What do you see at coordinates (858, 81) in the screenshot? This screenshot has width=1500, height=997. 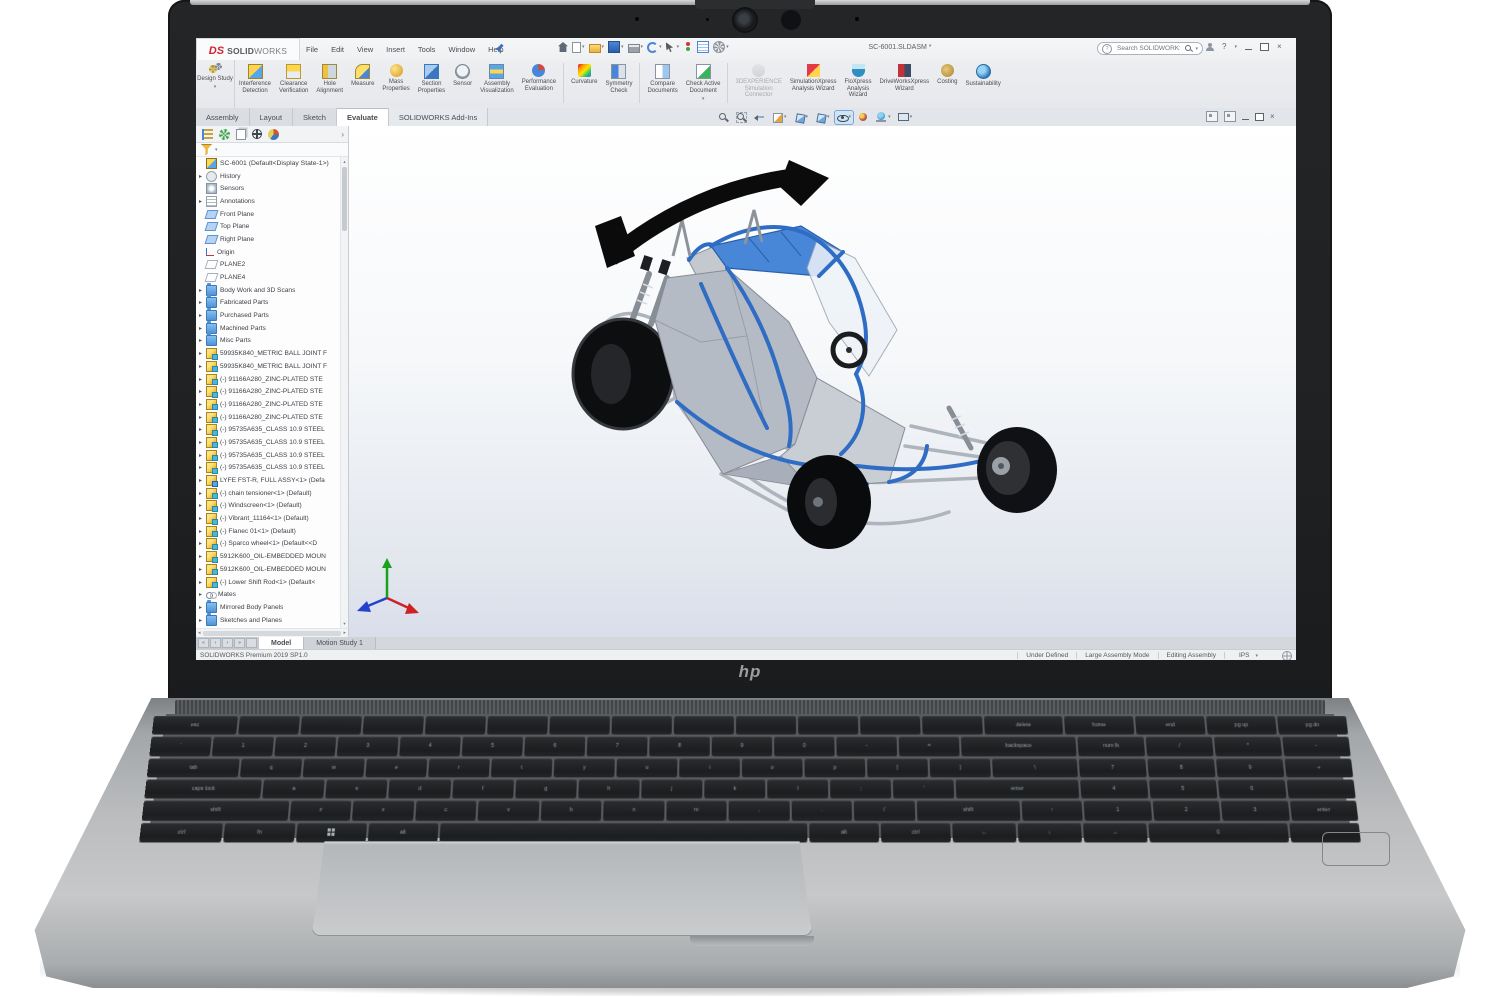 I see `floxpress-analysis-wizard-button: FloXpress Analysis Wizard` at bounding box center [858, 81].